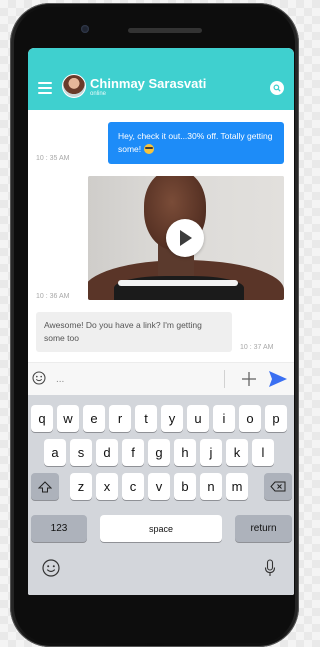 This screenshot has height=647, width=320. I want to click on key-x: x, so click(107, 486).